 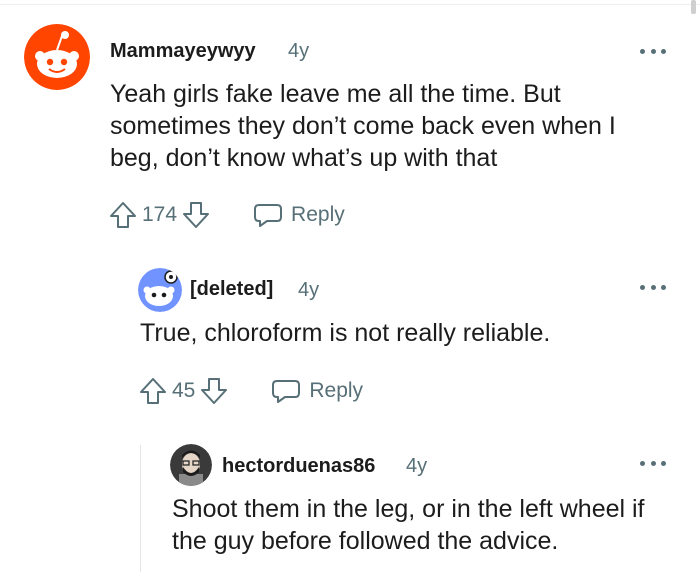 What do you see at coordinates (160, 214) in the screenshot?
I see `vote-count: 174` at bounding box center [160, 214].